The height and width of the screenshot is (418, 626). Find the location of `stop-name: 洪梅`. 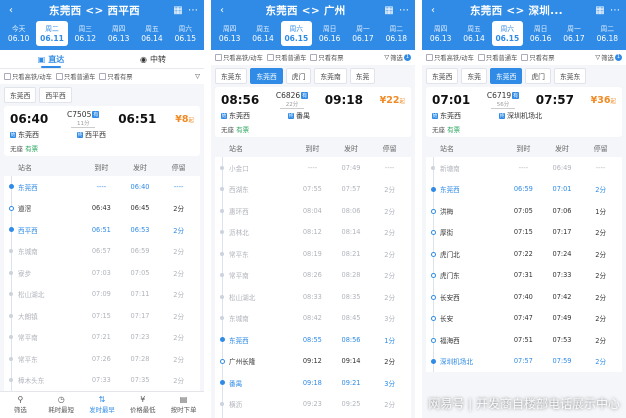

stop-name: 洪梅 is located at coordinates (466, 211).